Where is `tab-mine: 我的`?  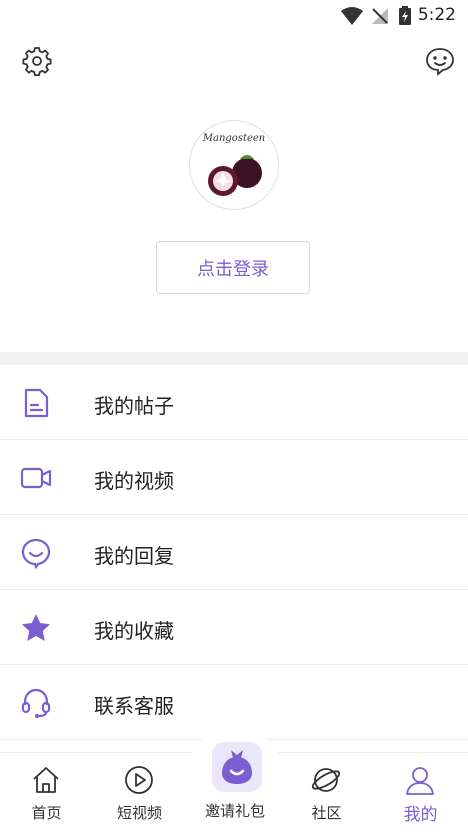
tab-mine: 我的 is located at coordinates (420, 793).